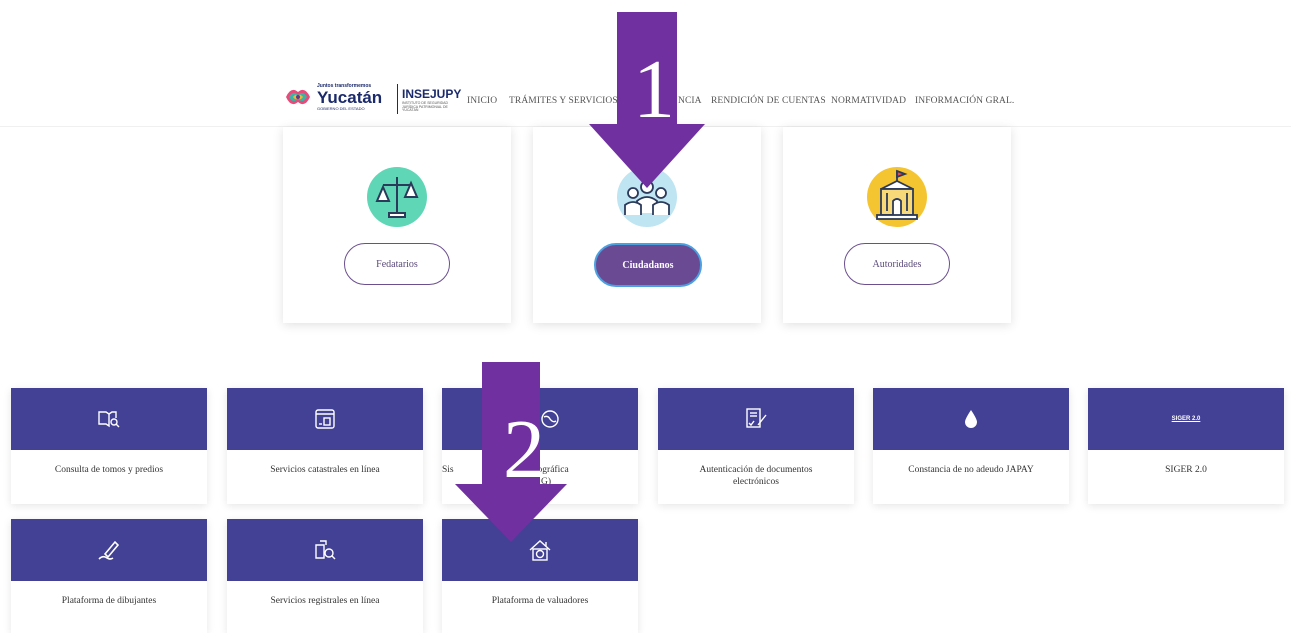  Describe the element at coordinates (524, 449) in the screenshot. I see `annotation-number-2: 2` at that location.